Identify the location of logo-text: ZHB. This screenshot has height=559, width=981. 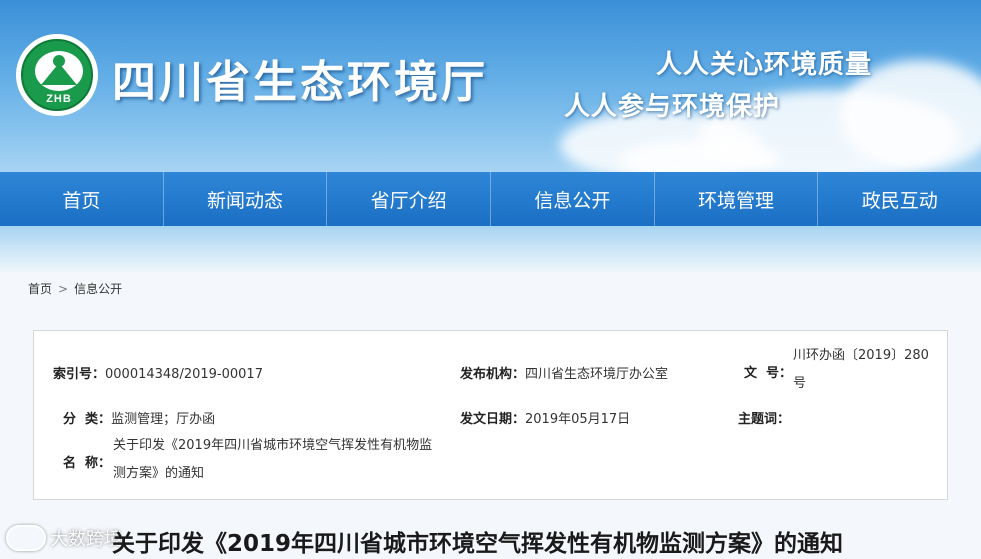
(59, 99).